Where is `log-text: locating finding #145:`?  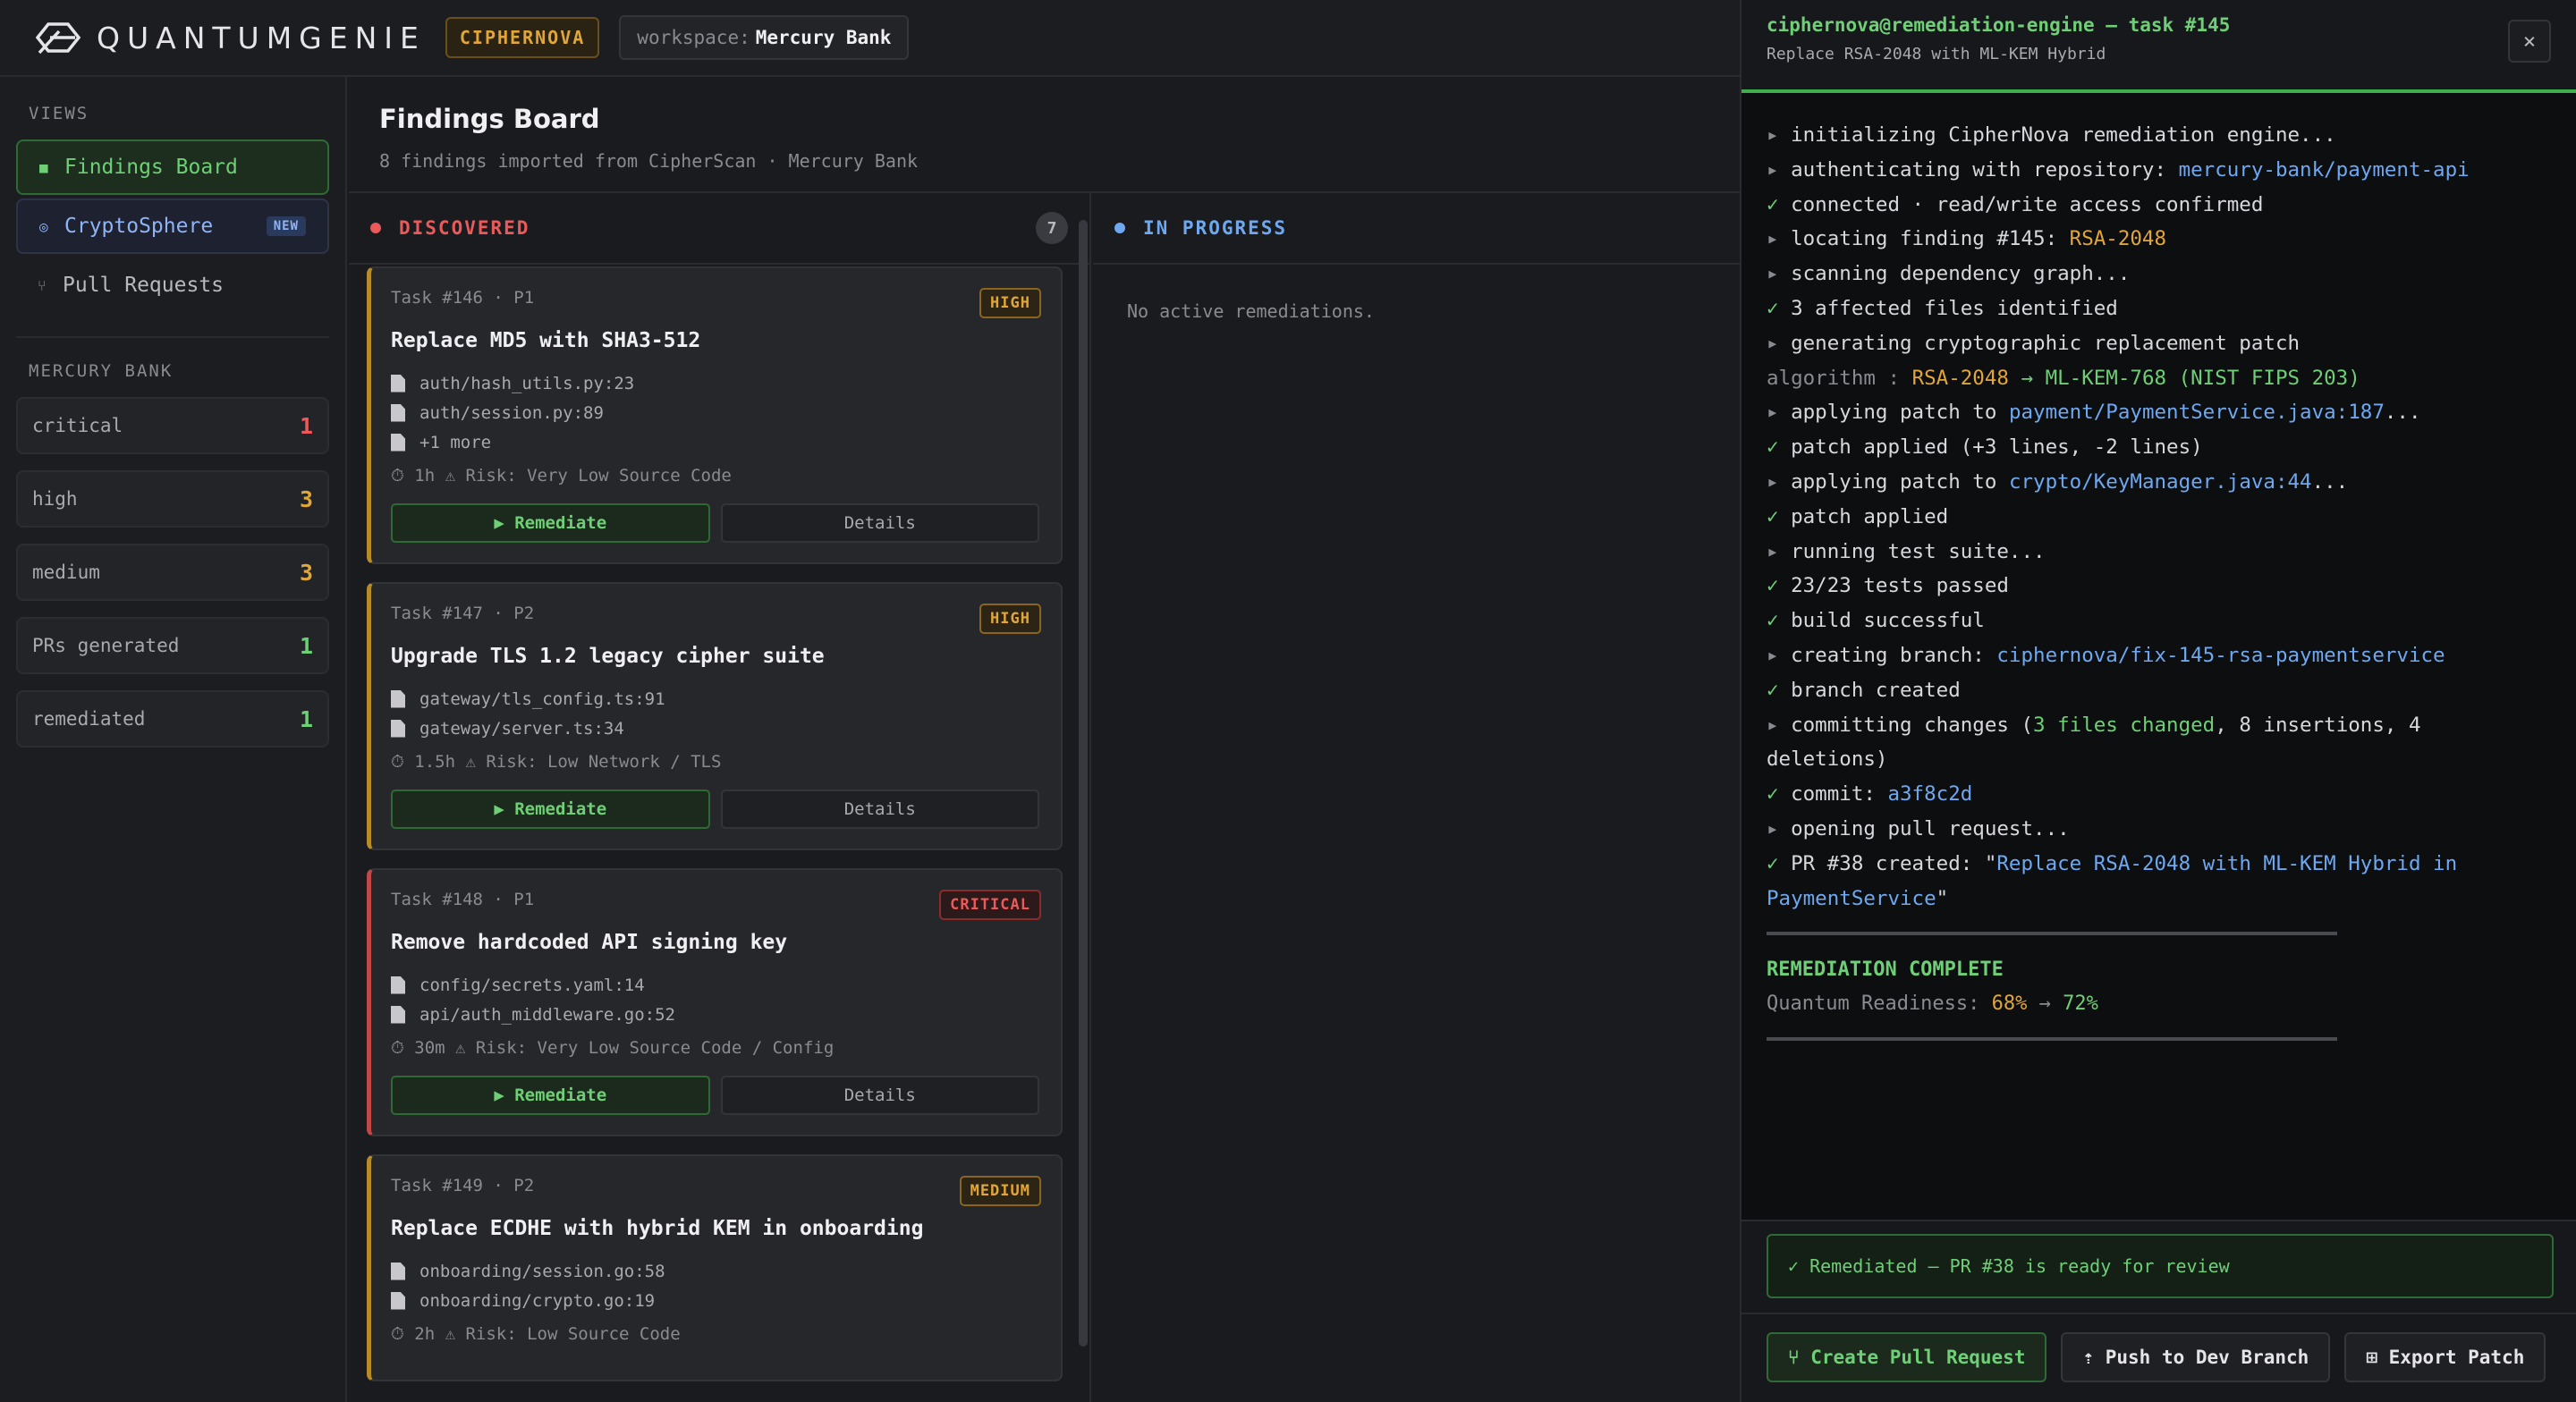
log-text: locating finding #145: is located at coordinates (1930, 239).